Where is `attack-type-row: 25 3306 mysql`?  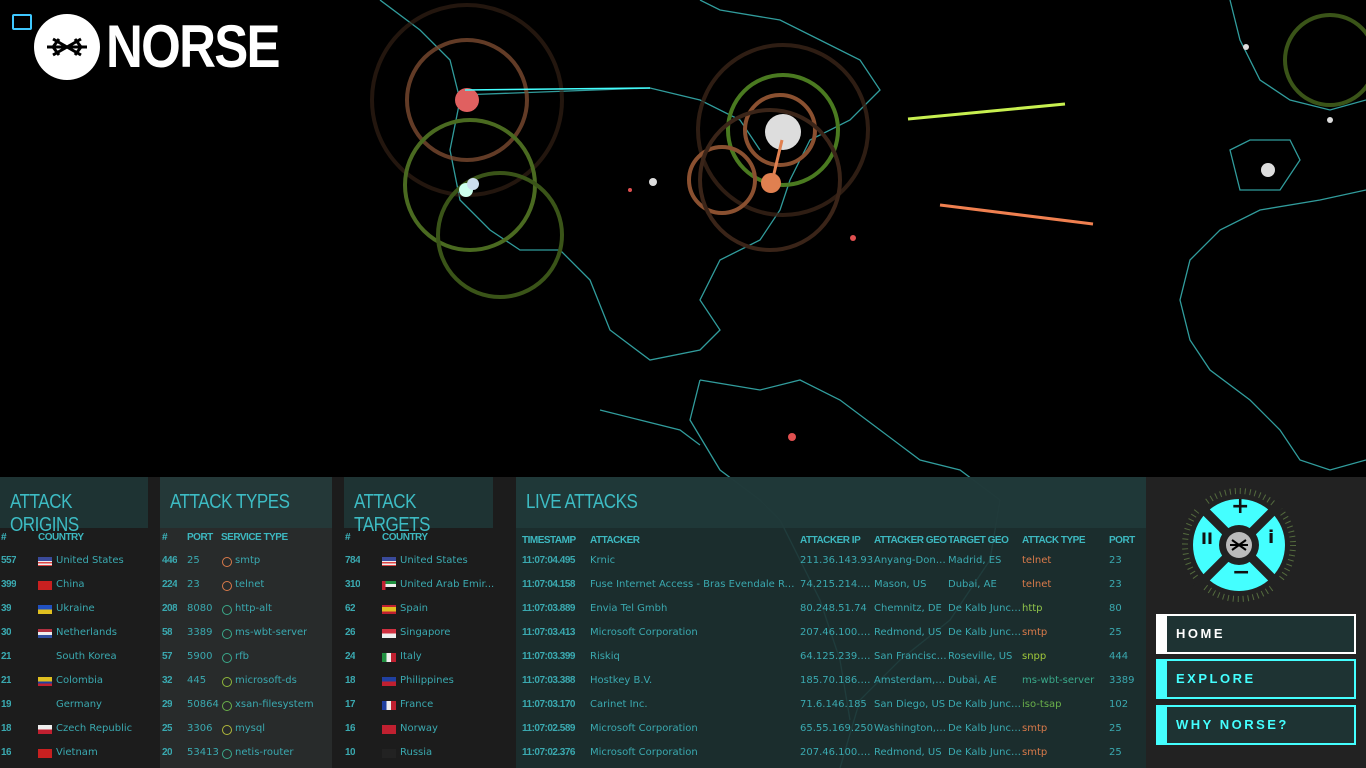 attack-type-row: 25 3306 mysql is located at coordinates (246, 731).